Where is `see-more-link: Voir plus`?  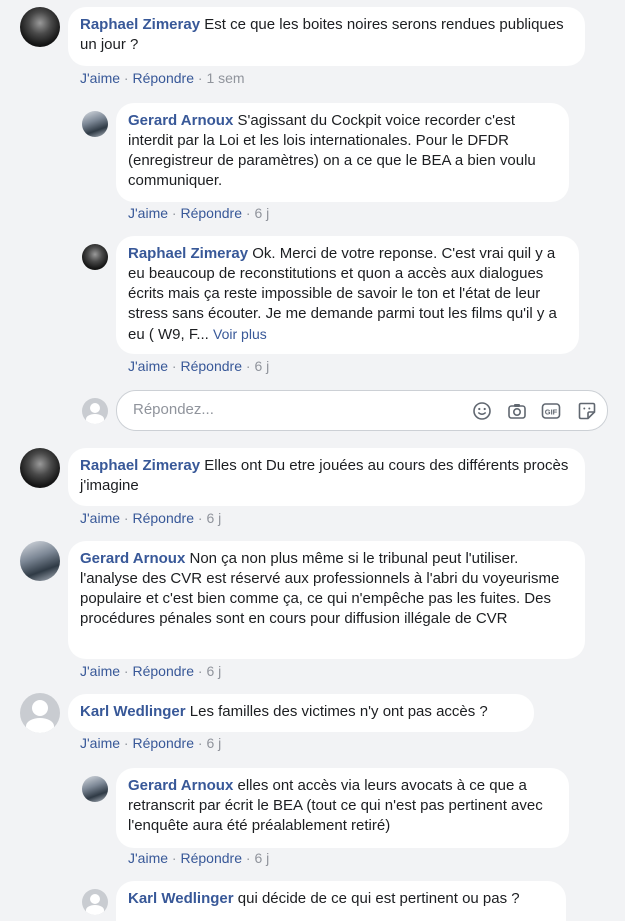 see-more-link: Voir plus is located at coordinates (240, 334).